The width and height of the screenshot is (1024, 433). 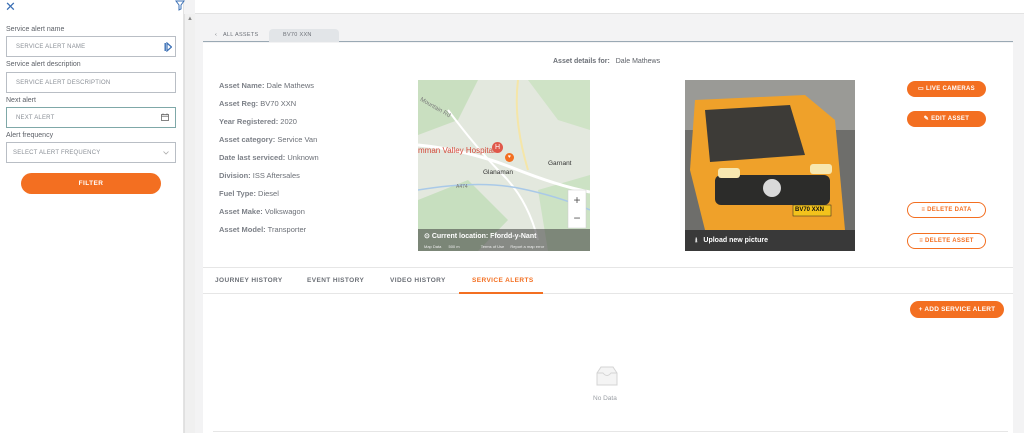 I want to click on attr-fuel-type: Fuel Type: Diesel, so click(x=249, y=193).